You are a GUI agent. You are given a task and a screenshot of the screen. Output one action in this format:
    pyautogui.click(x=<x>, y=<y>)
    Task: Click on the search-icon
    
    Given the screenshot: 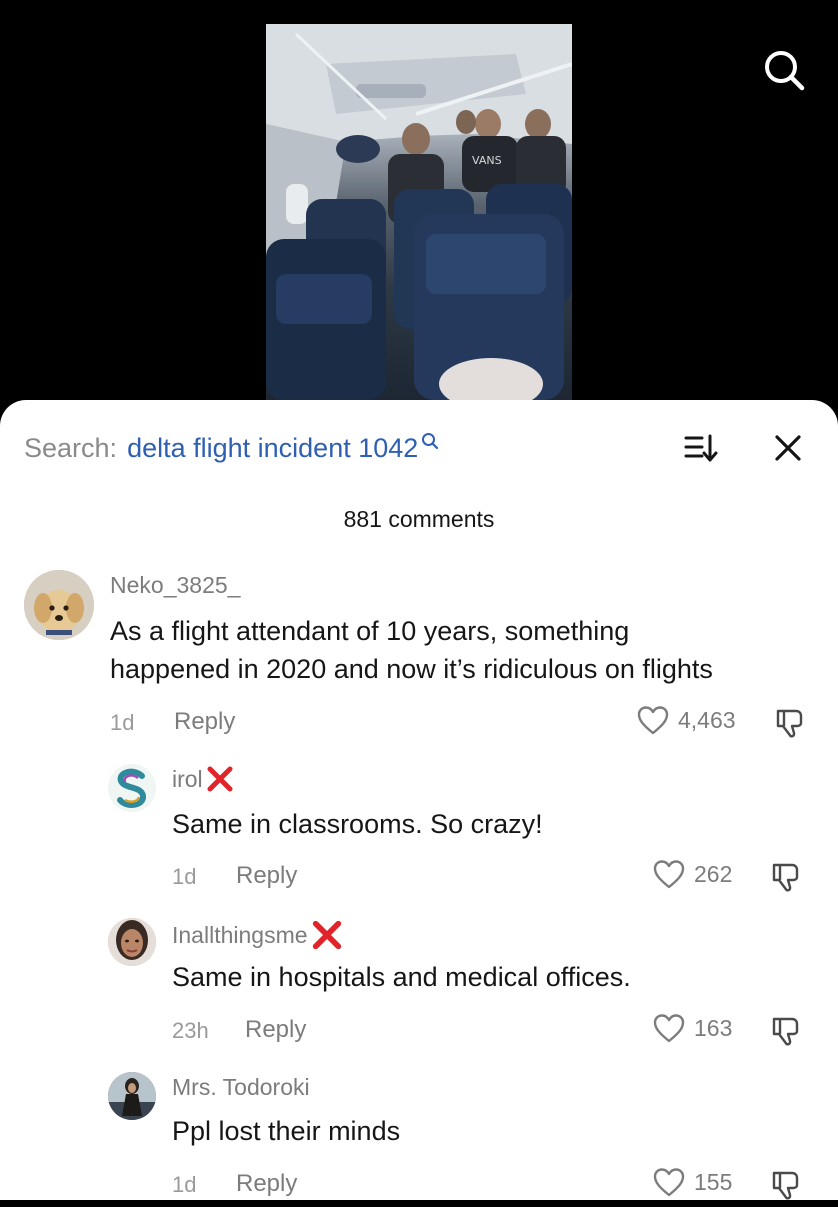 What is the action you would take?
    pyautogui.click(x=785, y=71)
    